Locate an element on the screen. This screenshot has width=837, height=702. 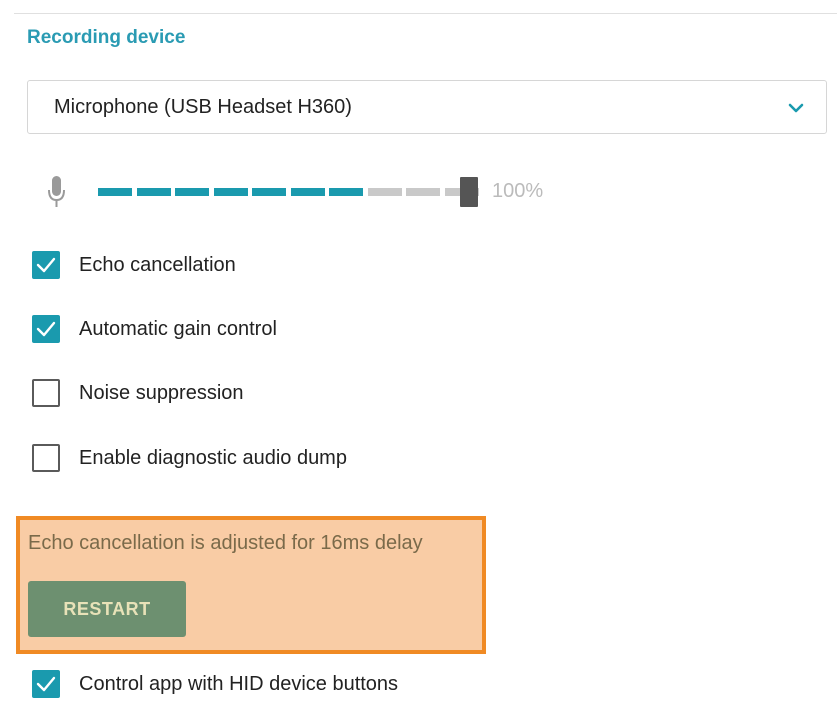
automatic-gain-control-checkbox is located at coordinates (46, 329).